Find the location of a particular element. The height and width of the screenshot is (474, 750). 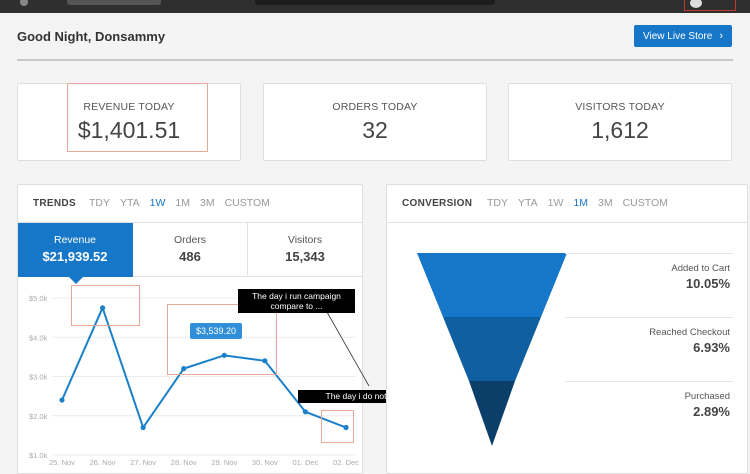

tab-yta: YTA is located at coordinates (528, 203).